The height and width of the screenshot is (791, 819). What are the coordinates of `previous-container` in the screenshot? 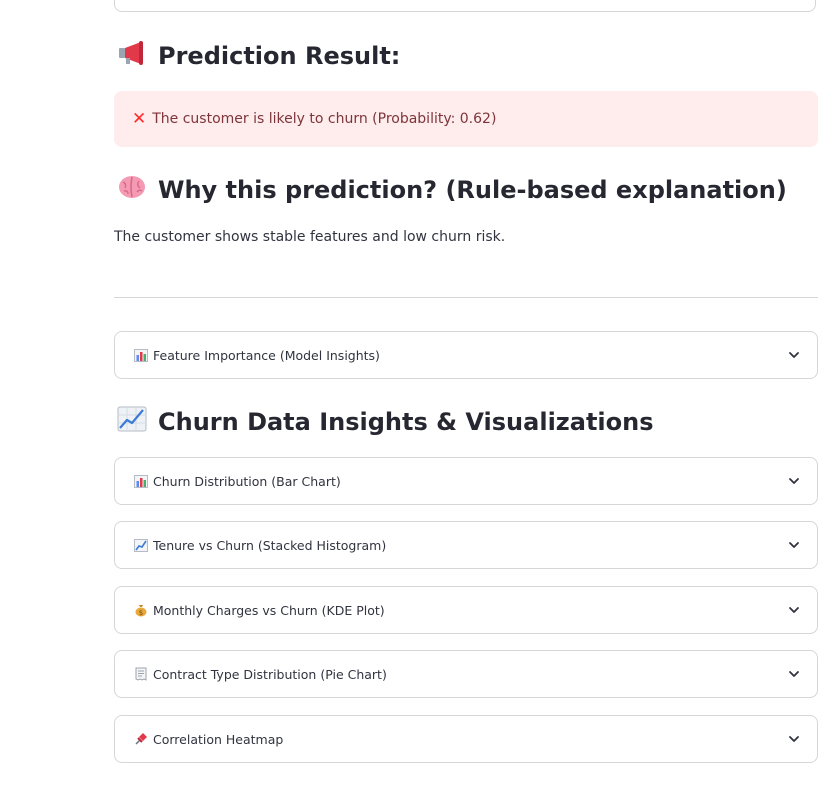 It's located at (465, 6).